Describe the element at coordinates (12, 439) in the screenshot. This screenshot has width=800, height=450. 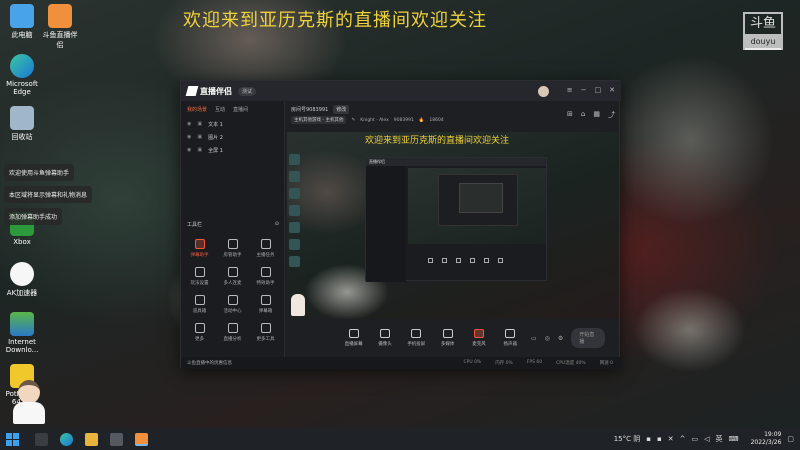
I see `windows-start-icon` at that location.